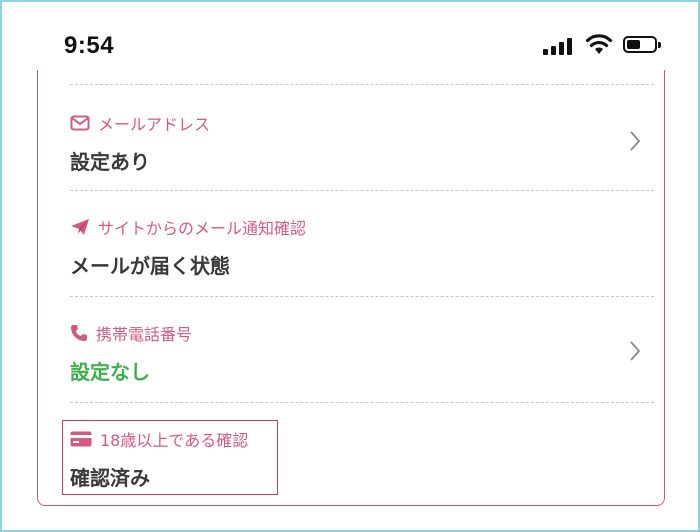  What do you see at coordinates (110, 162) in the screenshot?
I see `email-status: 設定あり` at bounding box center [110, 162].